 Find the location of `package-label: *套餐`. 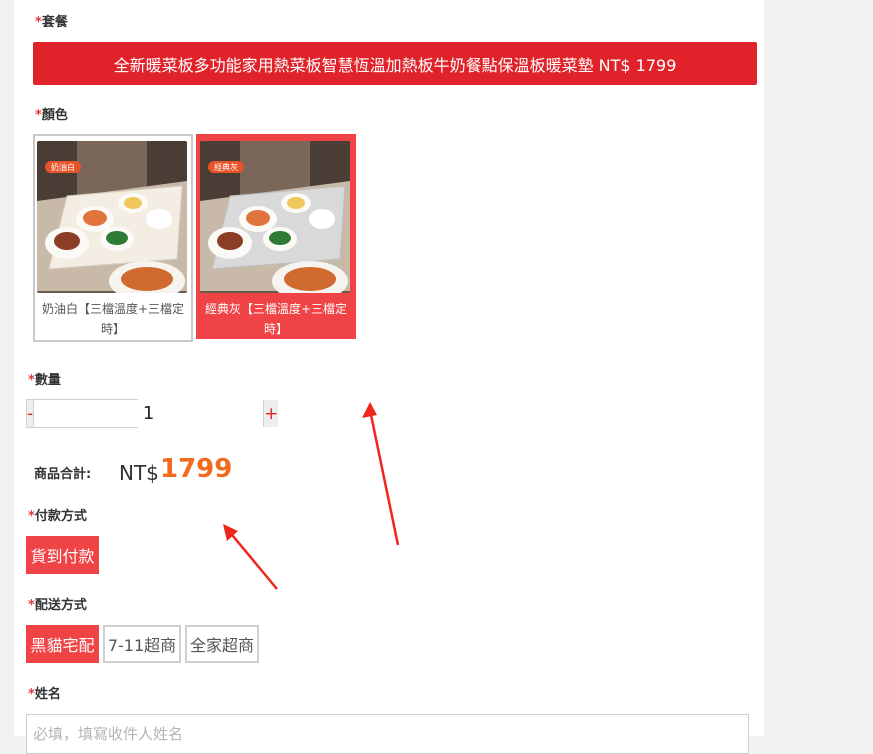

package-label: *套餐 is located at coordinates (51, 20).